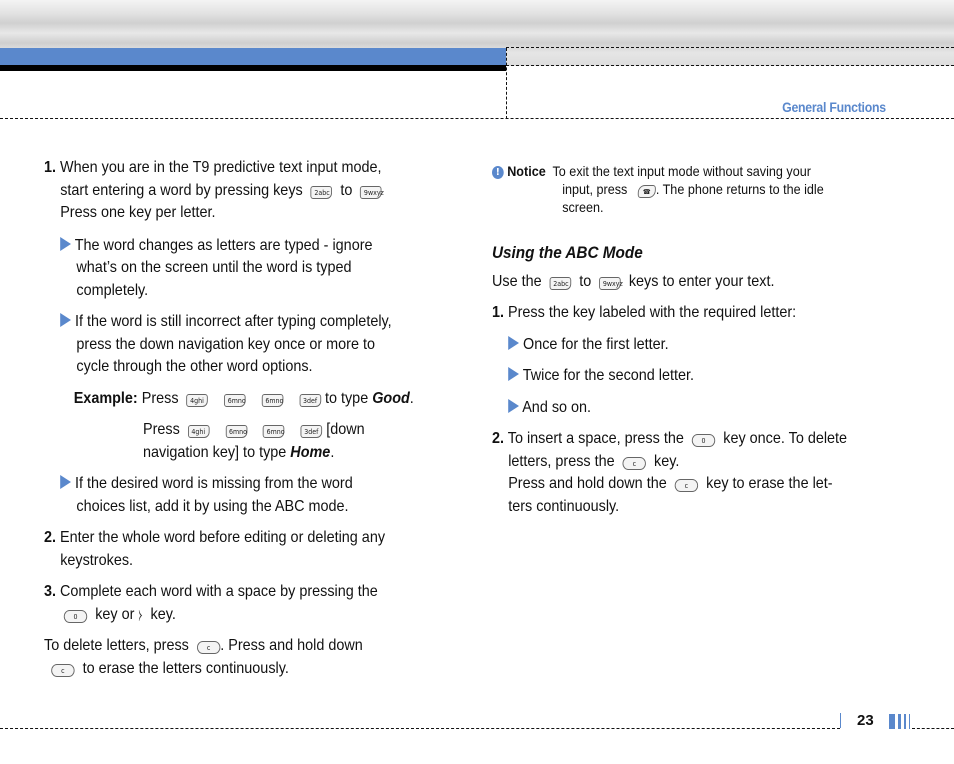  Describe the element at coordinates (194, 366) in the screenshot. I see `bullet-text: cycle through the other word options.` at that location.